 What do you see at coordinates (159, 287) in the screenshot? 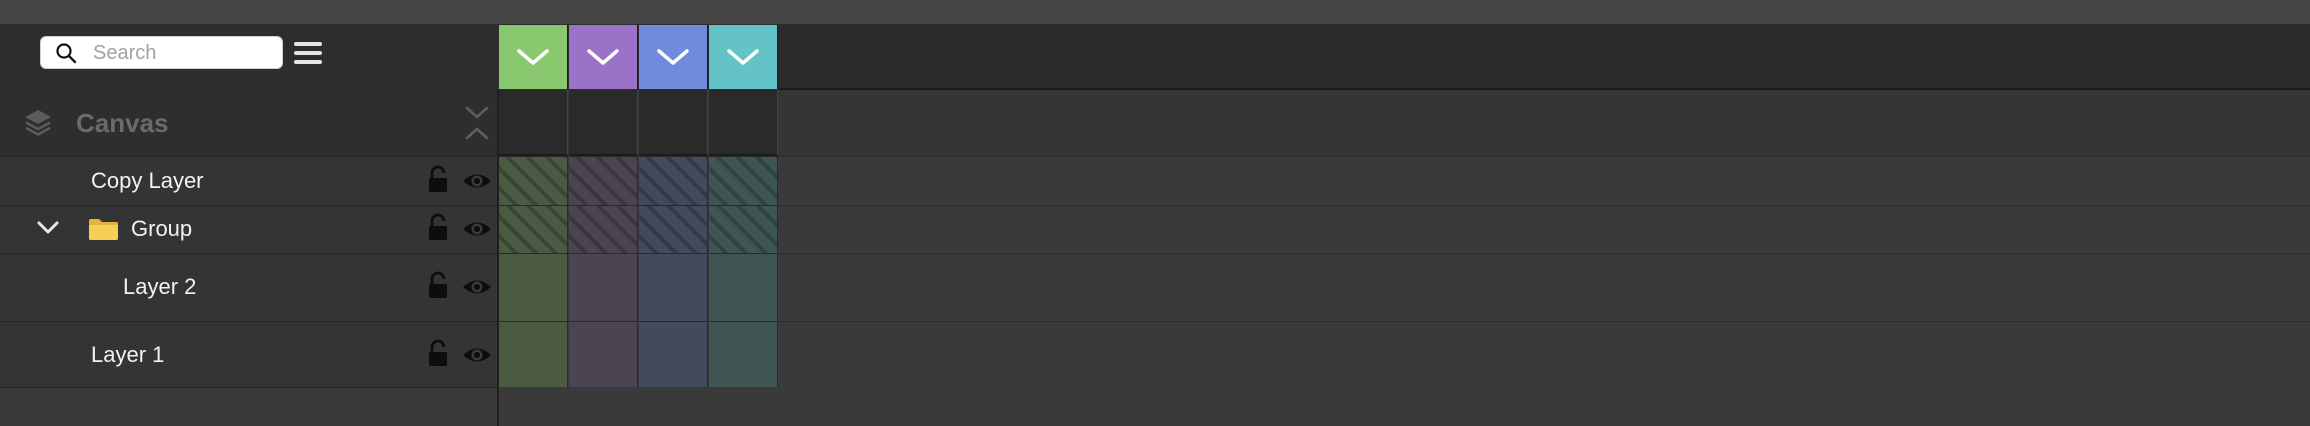
I see `layer-name: Layer 2` at bounding box center [159, 287].